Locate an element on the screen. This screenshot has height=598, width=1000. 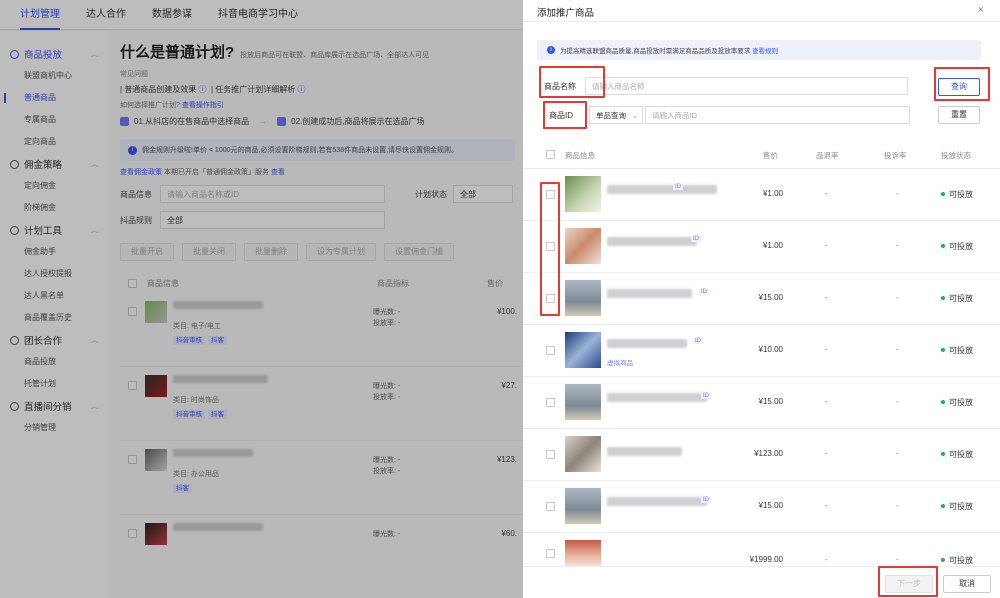
chevron-down-icon: ⌄ is located at coordinates (634, 115).